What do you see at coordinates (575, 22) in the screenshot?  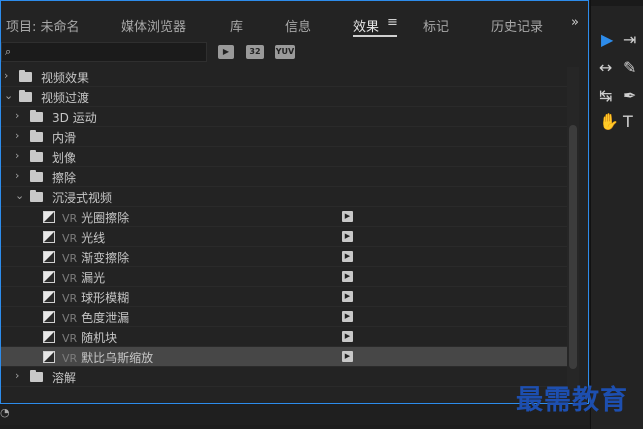 I see `panel-overflow-icon: »` at bounding box center [575, 22].